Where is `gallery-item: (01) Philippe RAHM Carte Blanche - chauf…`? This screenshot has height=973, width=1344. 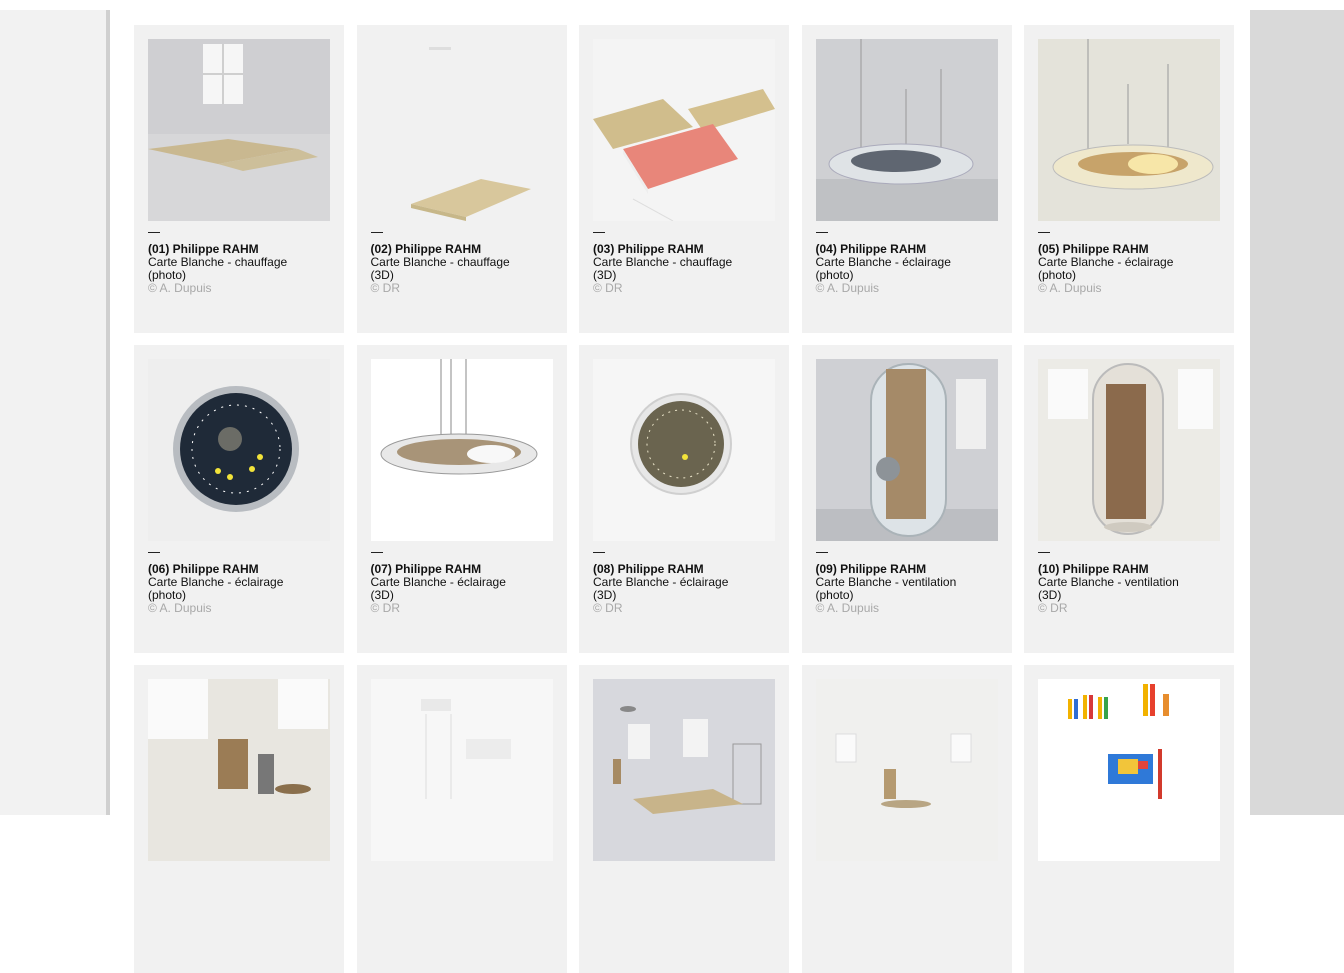
gallery-item: (01) Philippe RAHM Carte Blanche - chauf… is located at coordinates (239, 179).